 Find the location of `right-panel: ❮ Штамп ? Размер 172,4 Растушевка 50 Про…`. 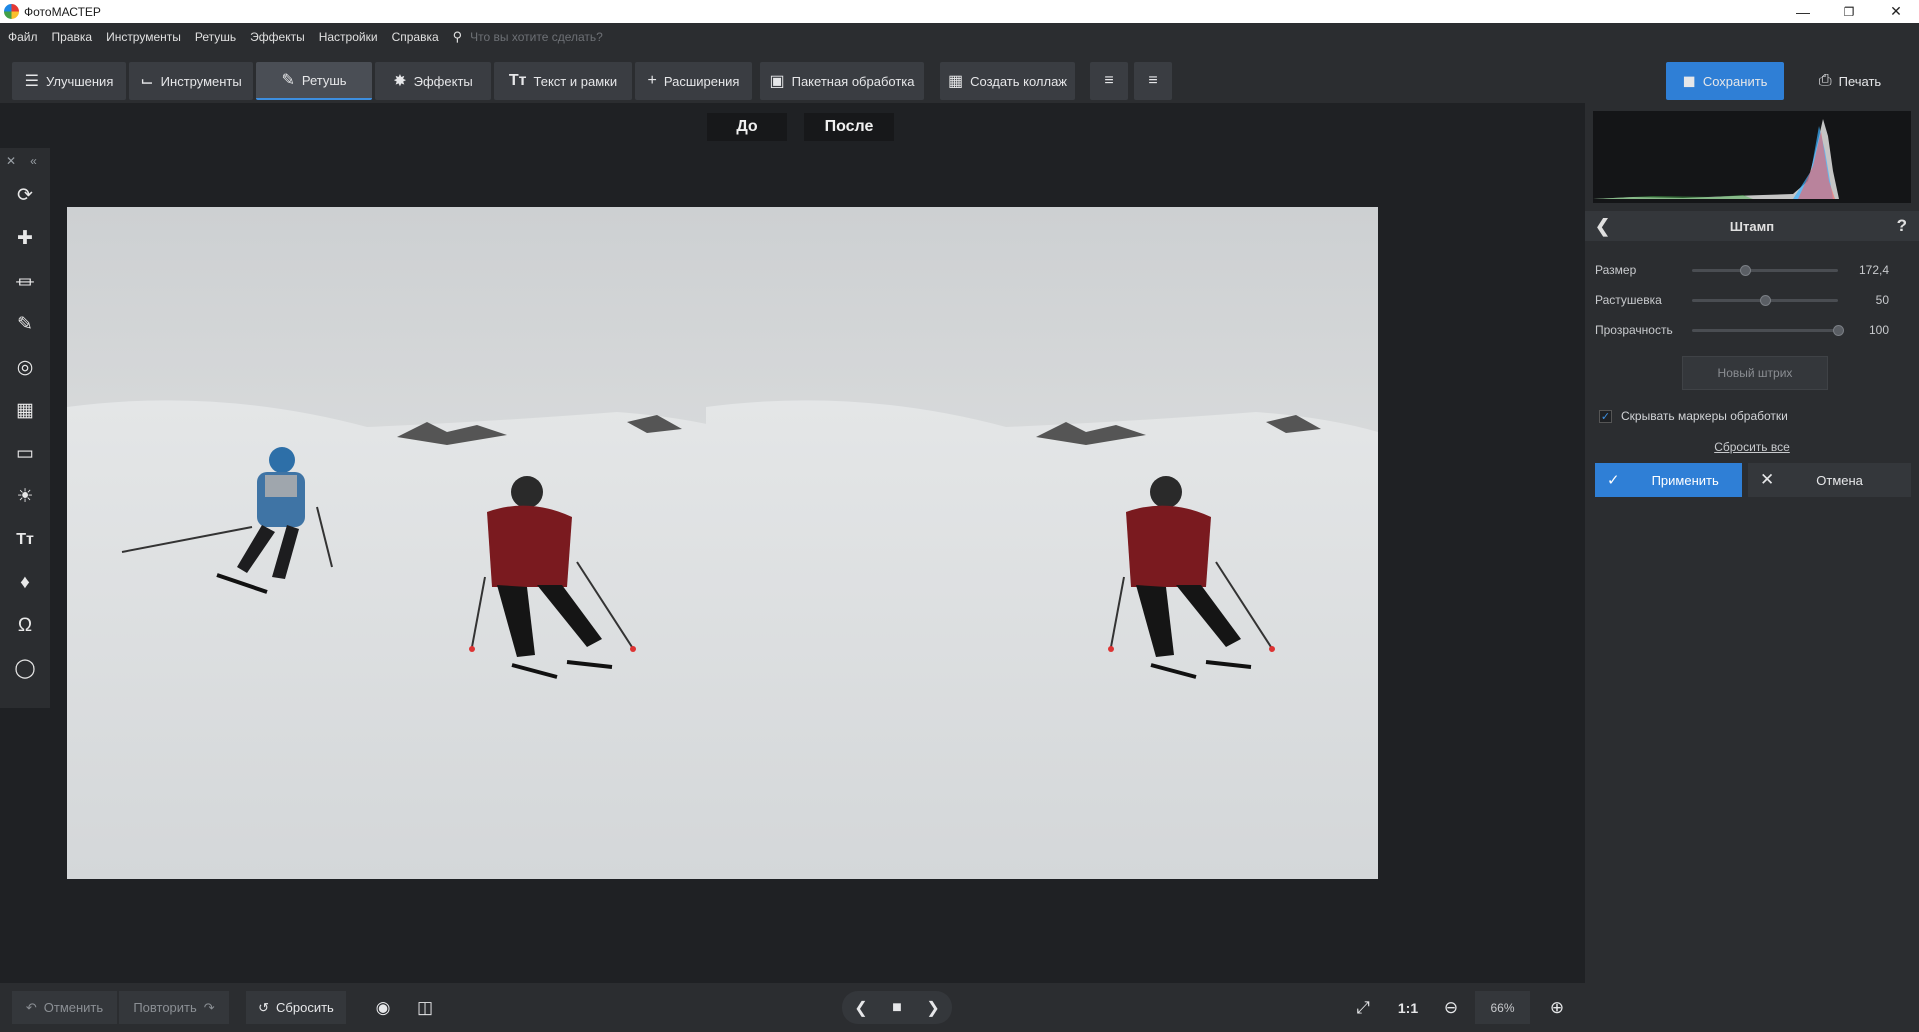

right-panel: ❮ Штамп ? Размер 172,4 Растушевка 50 Про… is located at coordinates (1752, 543).